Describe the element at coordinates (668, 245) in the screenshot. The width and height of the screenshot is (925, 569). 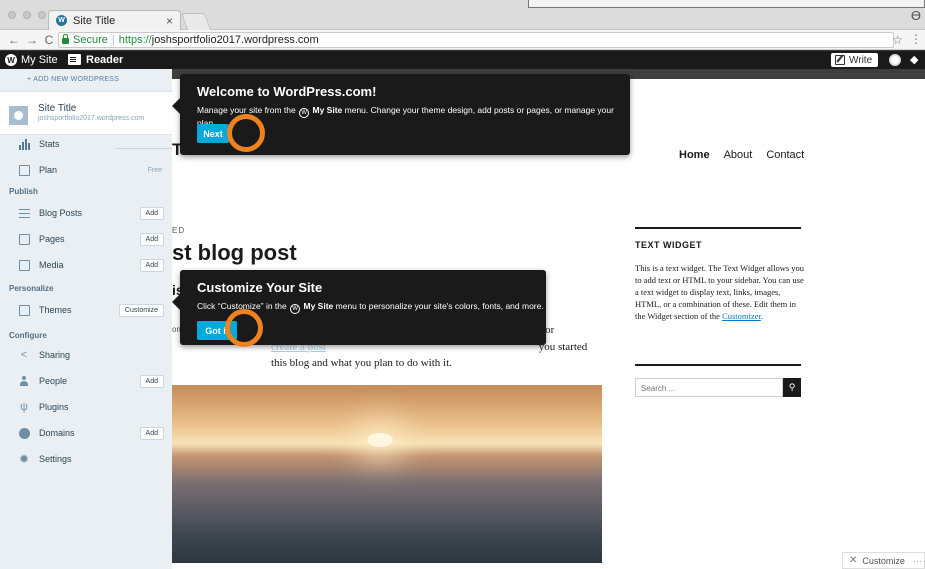
I see `widget-title: TEXT WIDGET` at that location.